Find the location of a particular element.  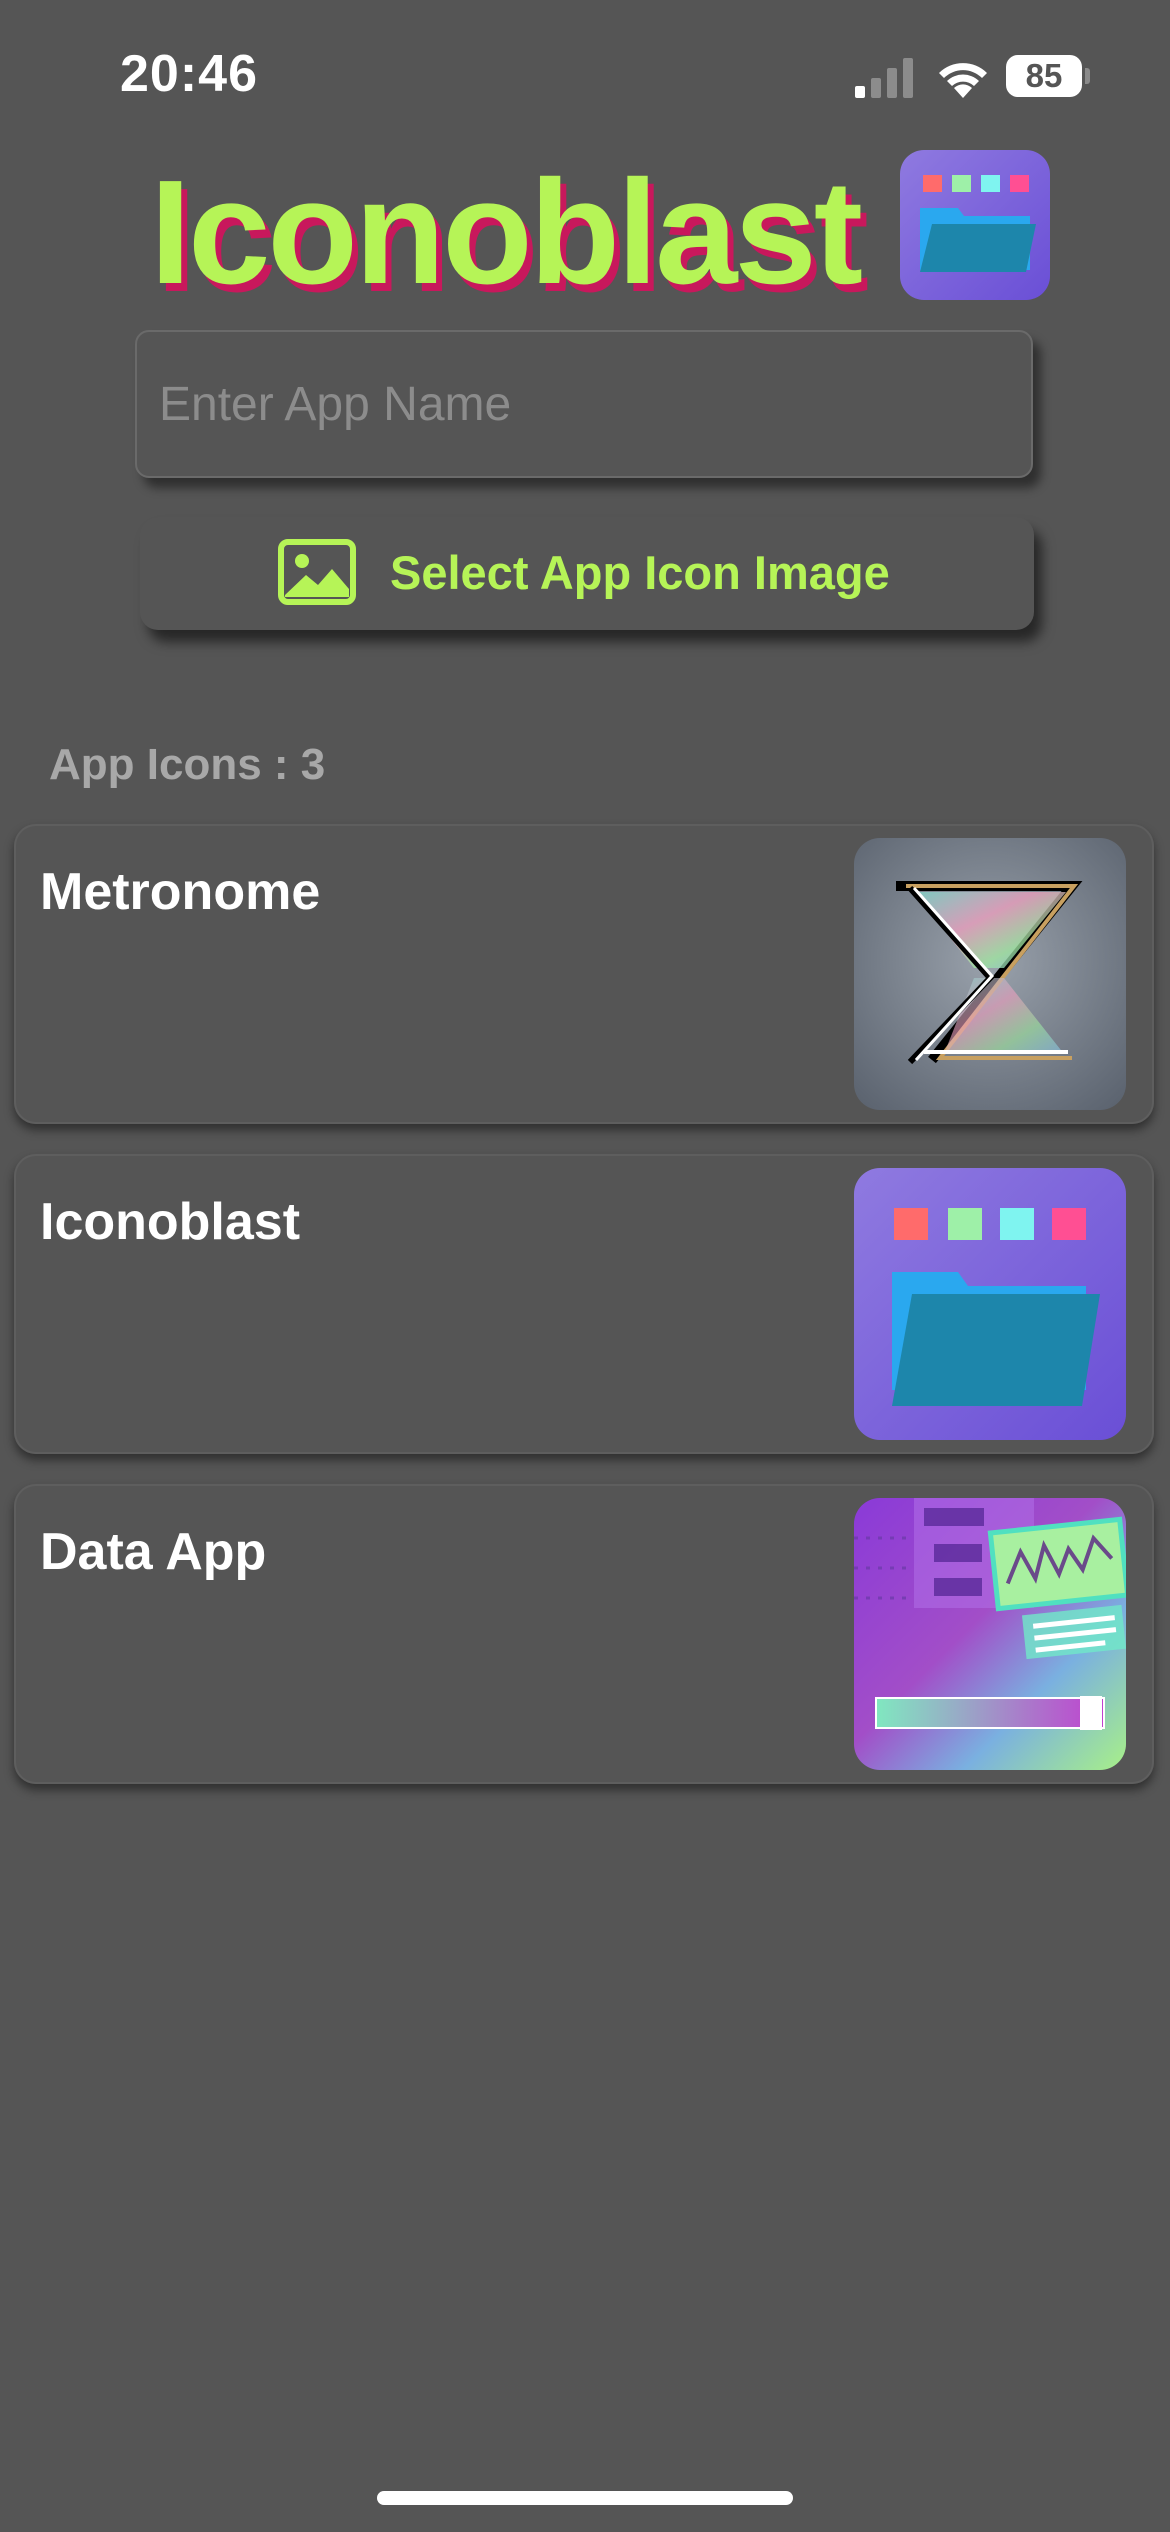

list-item-name: Iconoblast is located at coordinates (170, 1222).